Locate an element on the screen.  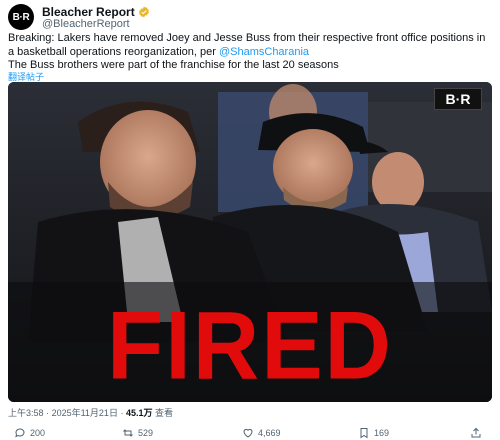
bookmark-icon is located at coordinates (364, 432).